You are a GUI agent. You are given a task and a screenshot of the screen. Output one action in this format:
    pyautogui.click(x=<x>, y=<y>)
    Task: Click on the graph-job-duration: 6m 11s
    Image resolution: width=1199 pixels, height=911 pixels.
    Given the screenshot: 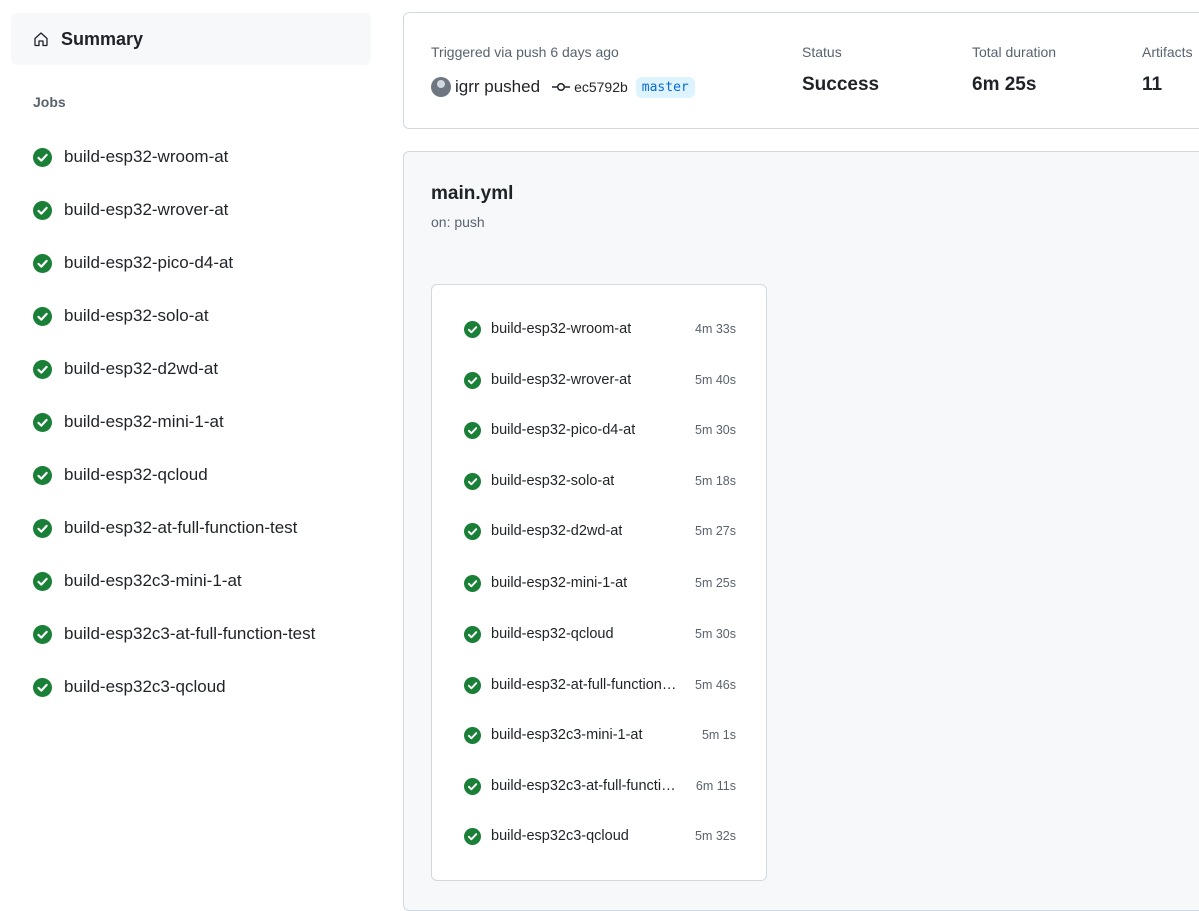 What is the action you would take?
    pyautogui.click(x=715, y=786)
    